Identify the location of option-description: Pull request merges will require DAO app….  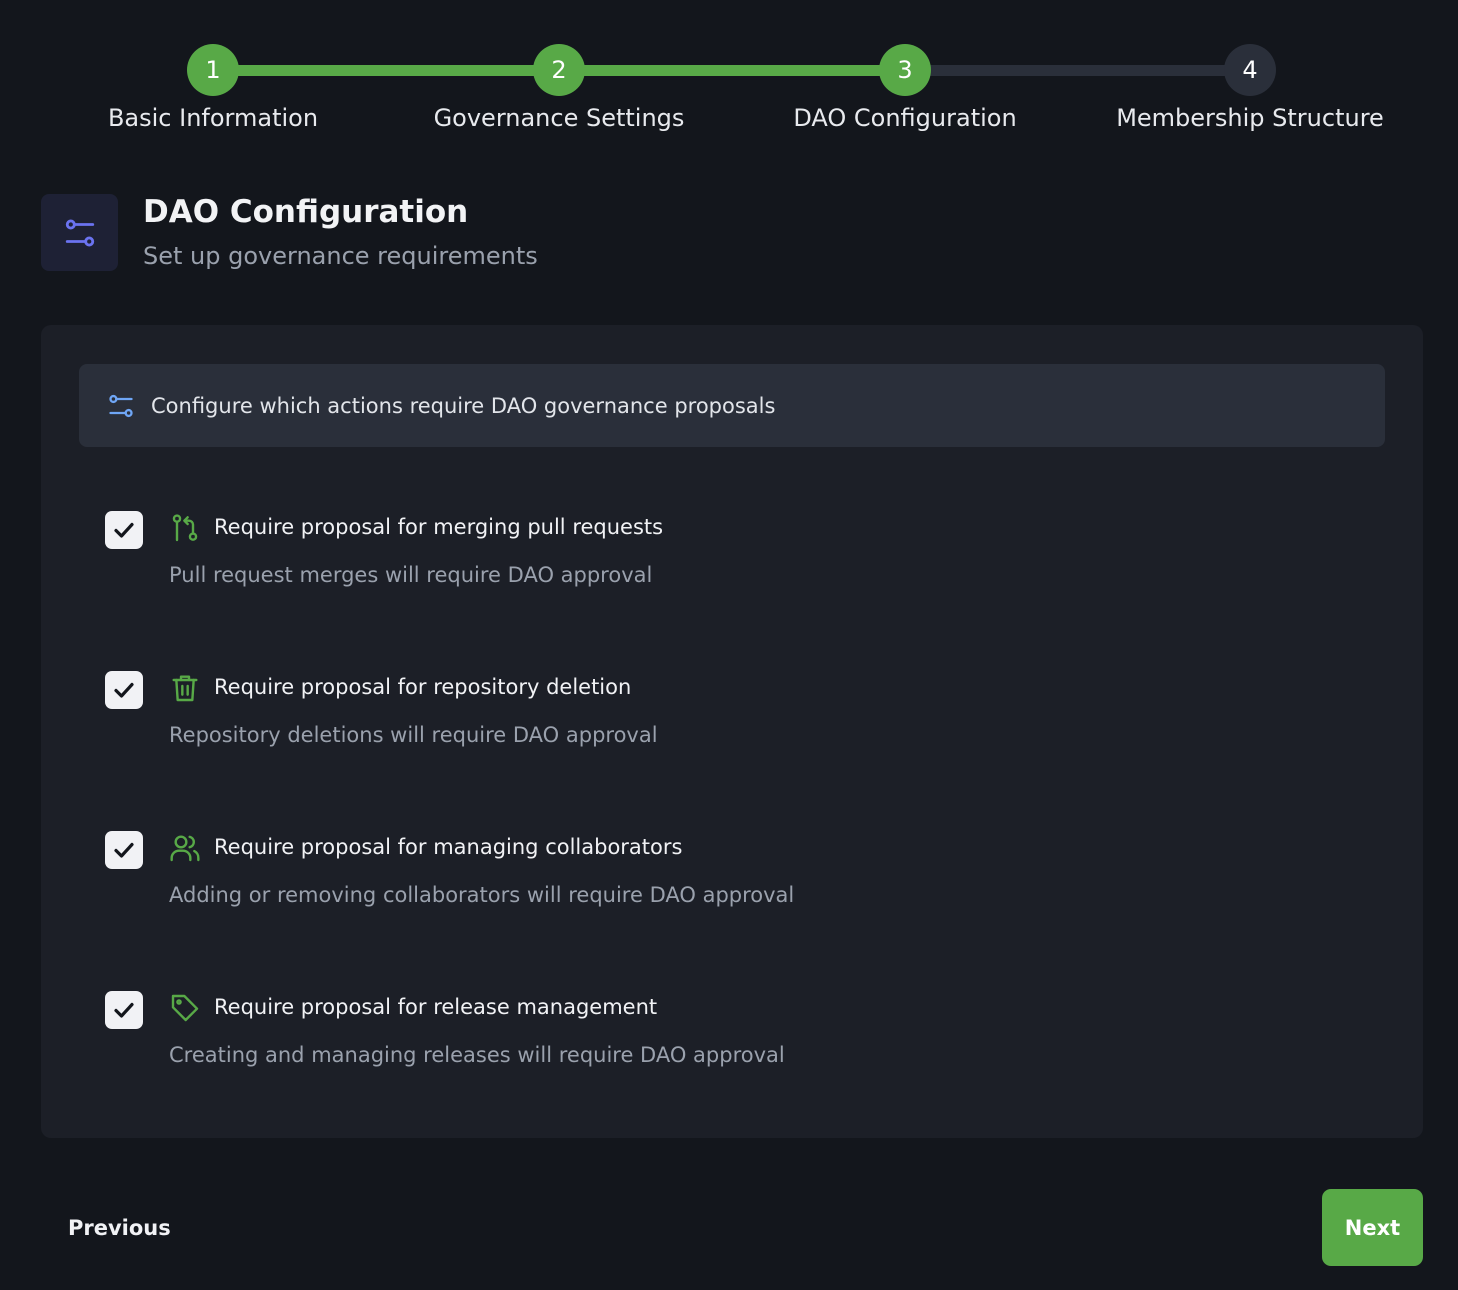
(411, 575).